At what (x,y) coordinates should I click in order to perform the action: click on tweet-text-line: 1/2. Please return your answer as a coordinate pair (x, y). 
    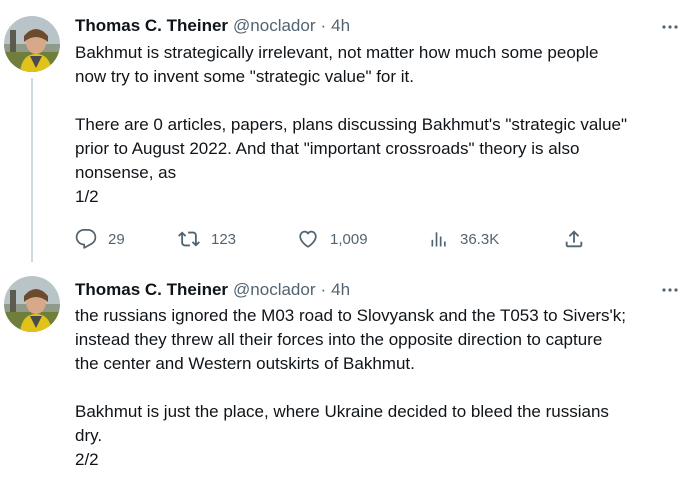
    Looking at the image, I should click on (87, 196).